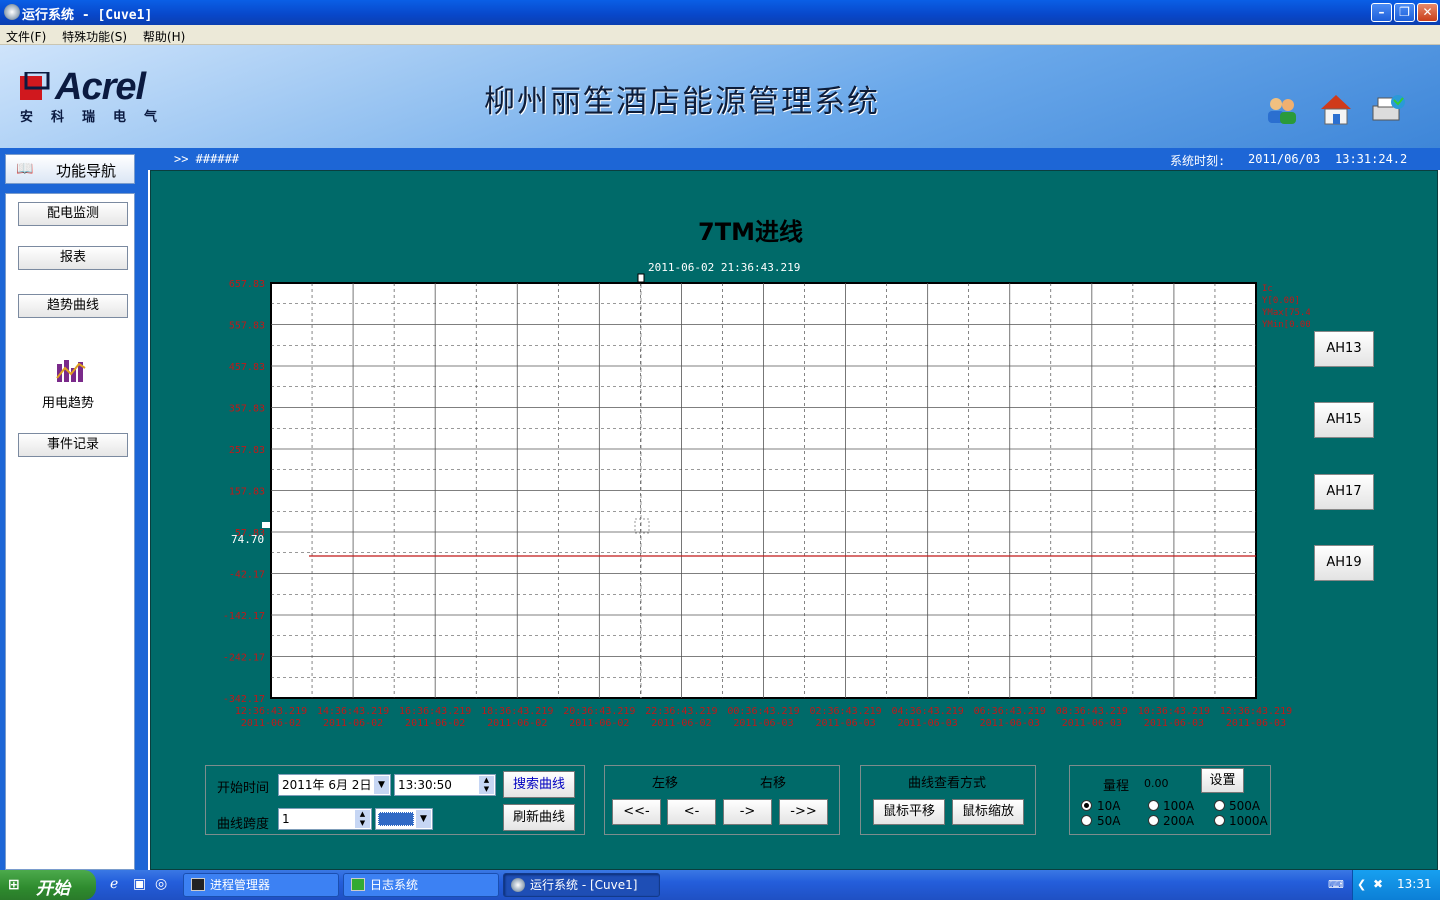  What do you see at coordinates (1010, 711) in the screenshot?
I see `x-tick-time: 06:36:43.219` at bounding box center [1010, 711].